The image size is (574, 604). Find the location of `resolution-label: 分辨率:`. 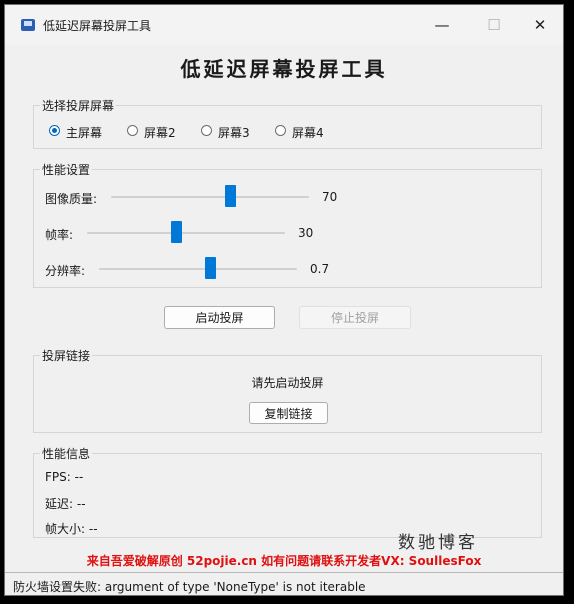

resolution-label: 分辨率: is located at coordinates (65, 271).